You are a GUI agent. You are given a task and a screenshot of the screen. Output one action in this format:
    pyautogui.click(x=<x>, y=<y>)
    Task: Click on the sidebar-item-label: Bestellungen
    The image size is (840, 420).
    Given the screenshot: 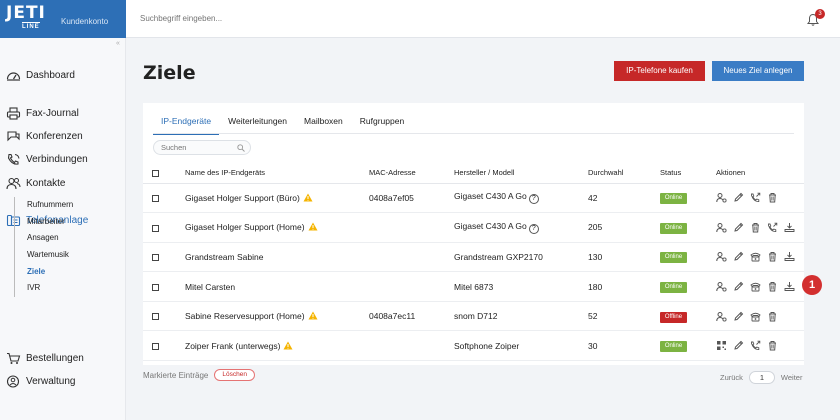 What is the action you would take?
    pyautogui.click(x=55, y=358)
    